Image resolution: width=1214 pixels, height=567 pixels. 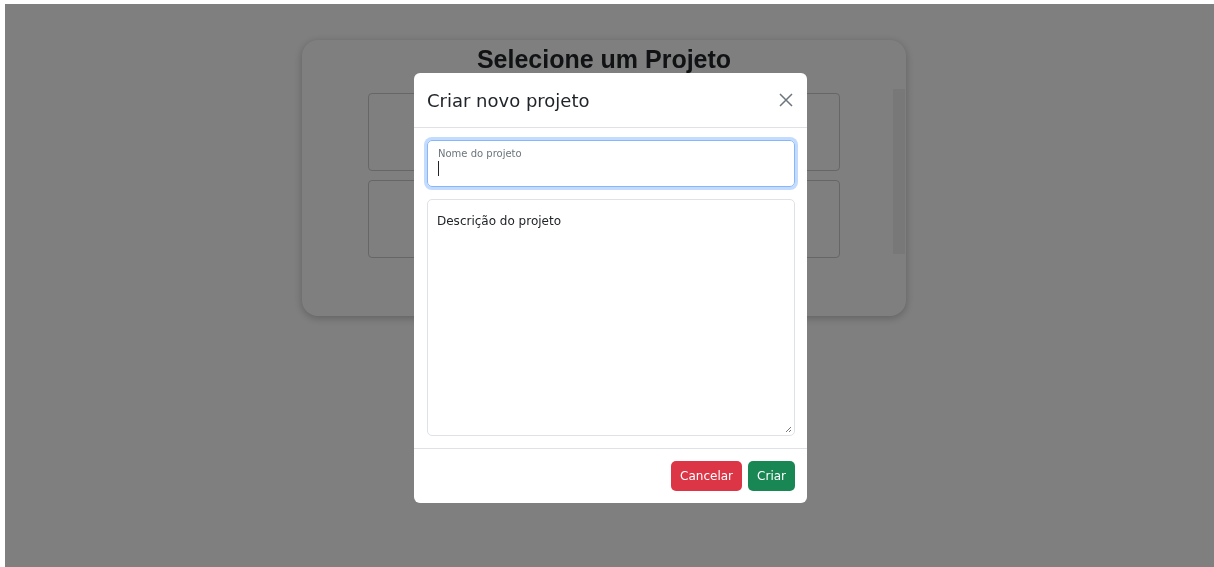 I want to click on close-button, so click(x=786, y=100).